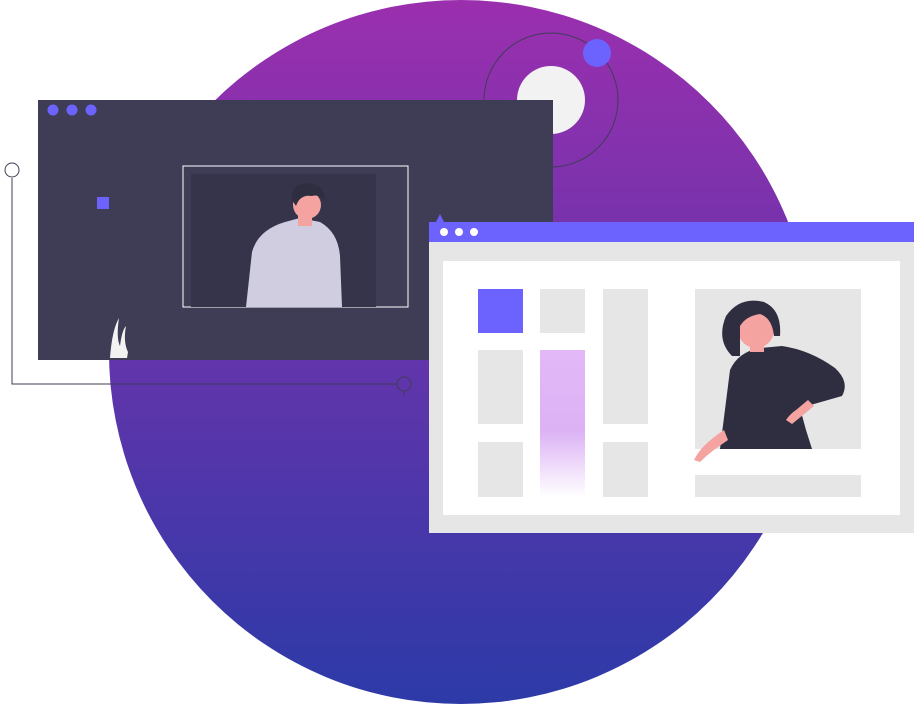 The image size is (914, 704). Describe the element at coordinates (562, 423) in the screenshot. I see `gradient-bar` at that location.